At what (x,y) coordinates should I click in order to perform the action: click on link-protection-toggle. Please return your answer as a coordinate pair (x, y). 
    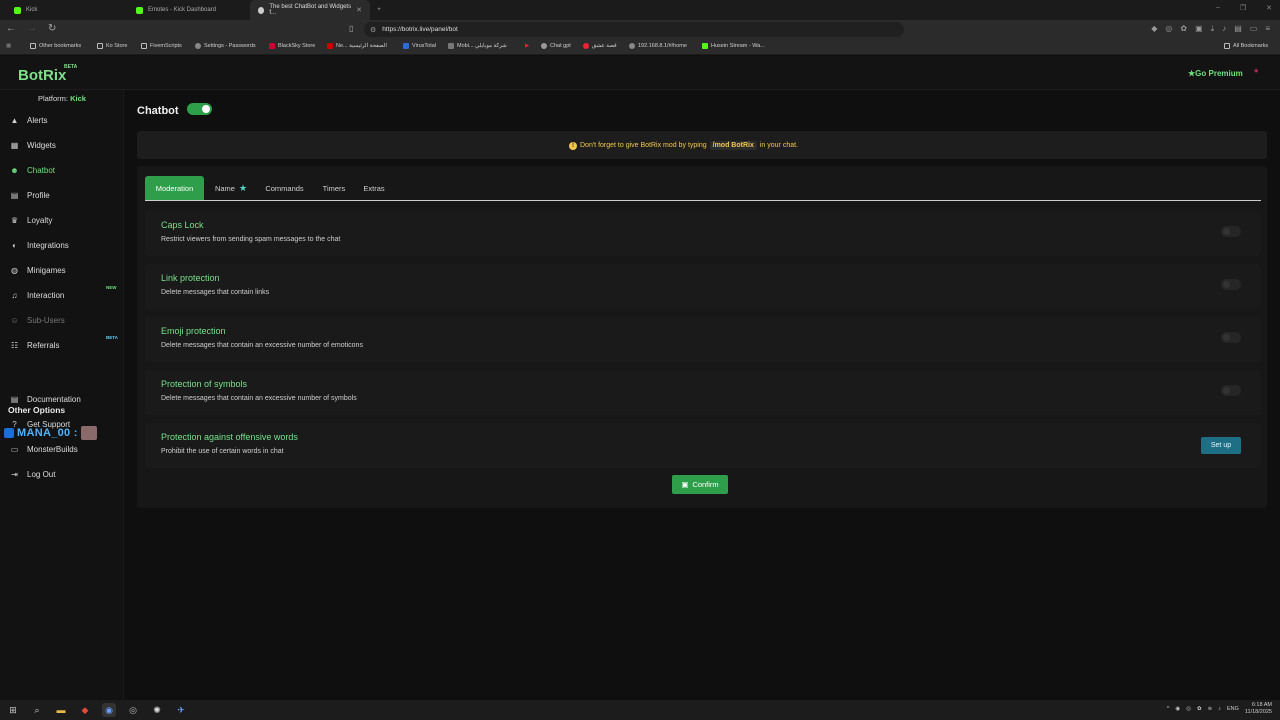
    Looking at the image, I should click on (1231, 284).